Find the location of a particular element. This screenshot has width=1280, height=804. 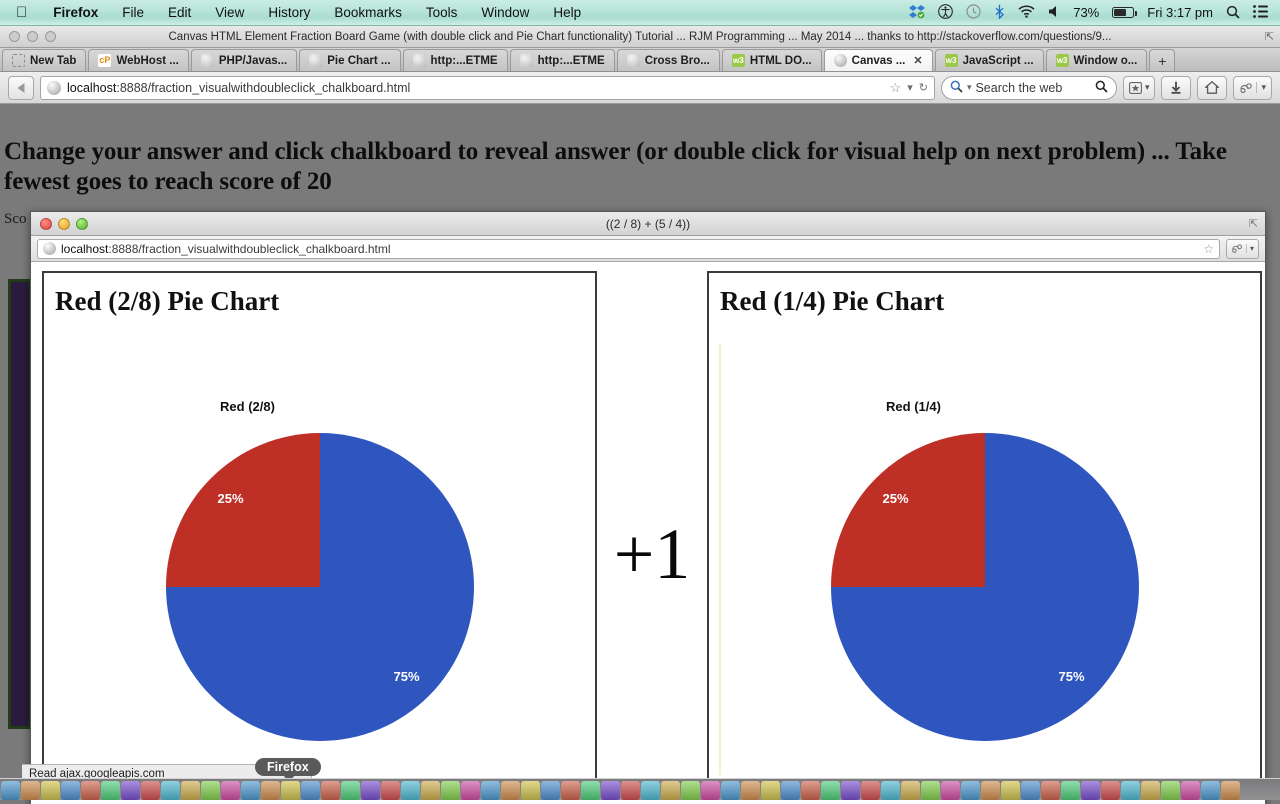

dock is located at coordinates (640, 789).